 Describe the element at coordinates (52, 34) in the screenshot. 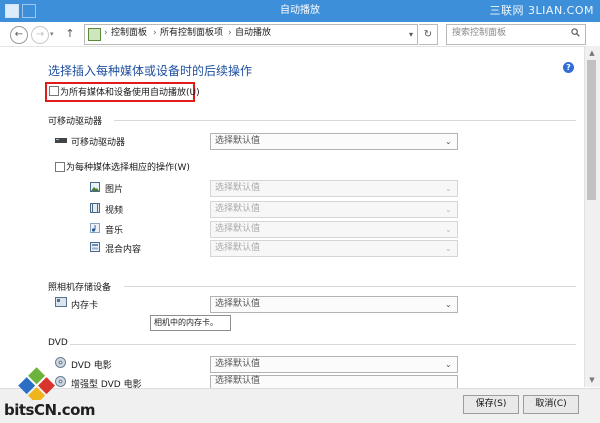

I see `recent-pages-chevron-icon: ▾` at that location.